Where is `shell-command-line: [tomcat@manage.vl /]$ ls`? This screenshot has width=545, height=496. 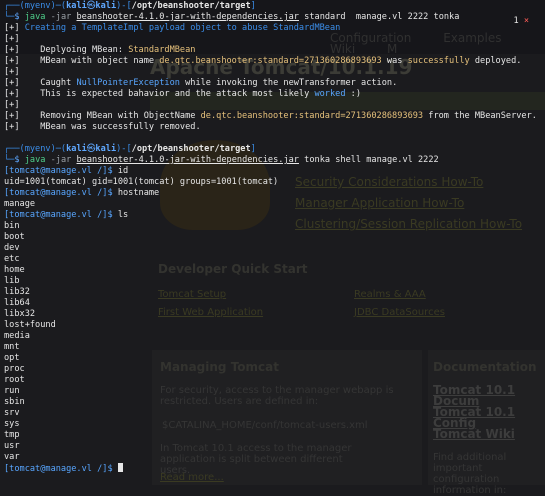
shell-command-line: [tomcat@manage.vl /]$ ls is located at coordinates (66, 215).